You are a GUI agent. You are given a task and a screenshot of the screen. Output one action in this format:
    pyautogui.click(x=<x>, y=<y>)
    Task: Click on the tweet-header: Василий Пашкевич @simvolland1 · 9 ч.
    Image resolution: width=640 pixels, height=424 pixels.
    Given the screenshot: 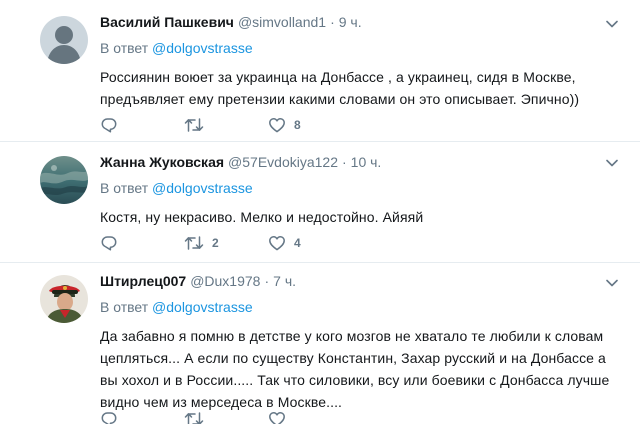 What is the action you would take?
    pyautogui.click(x=360, y=22)
    